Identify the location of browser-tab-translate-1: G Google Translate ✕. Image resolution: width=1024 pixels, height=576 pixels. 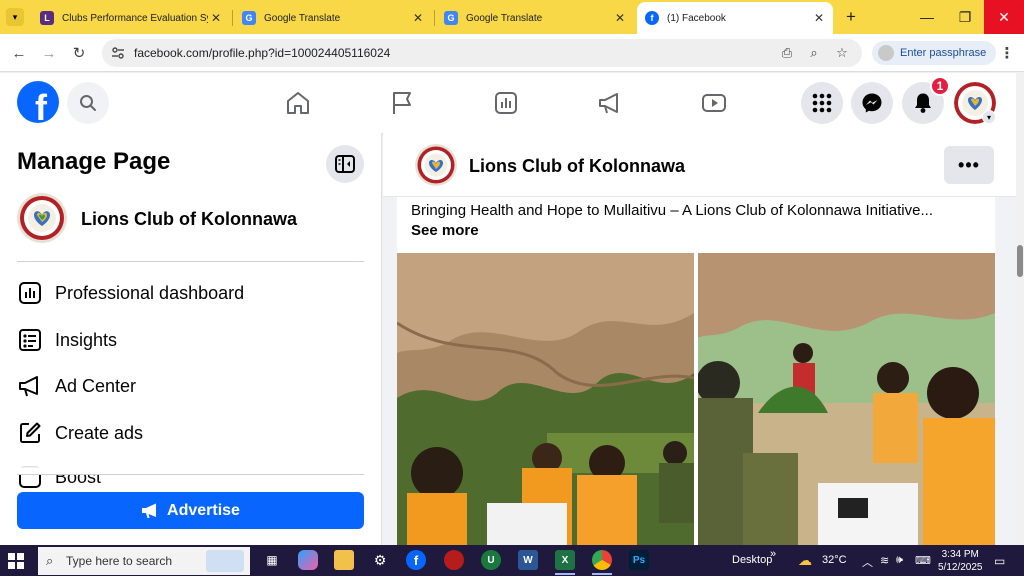
(333, 18).